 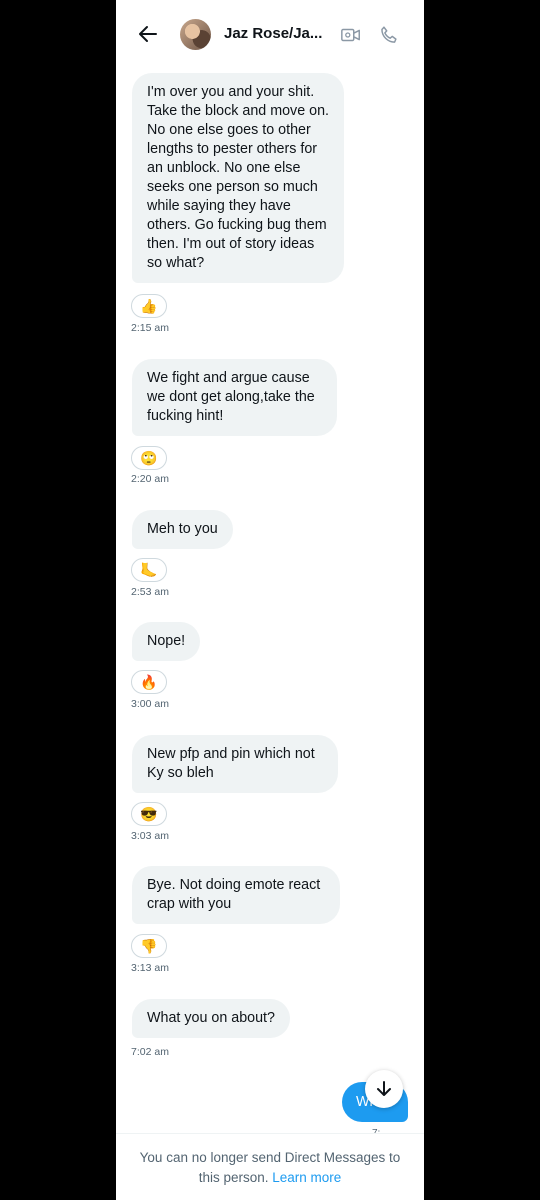 I want to click on message-timestamp: 3:13 am, so click(x=150, y=968).